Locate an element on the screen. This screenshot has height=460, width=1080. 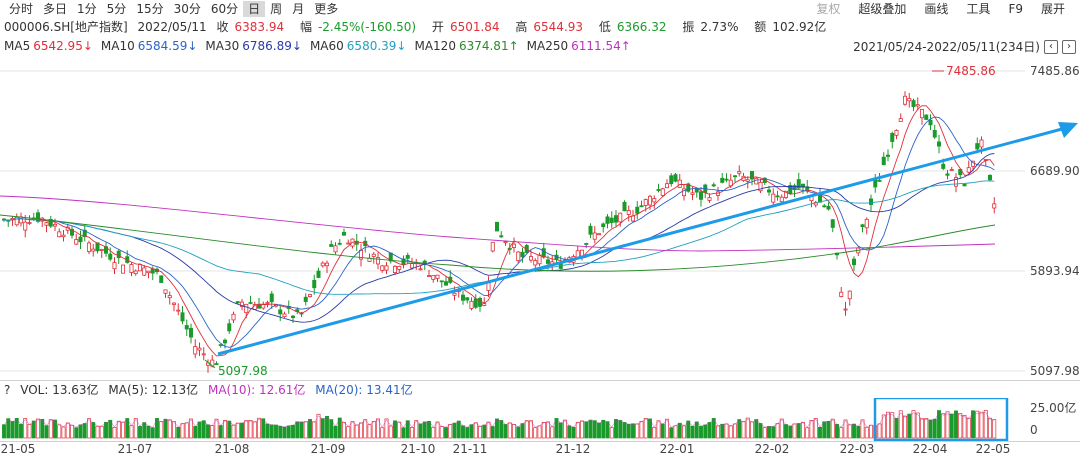
volume-chart: 25.00亿 0 is located at coordinates (540, 420).